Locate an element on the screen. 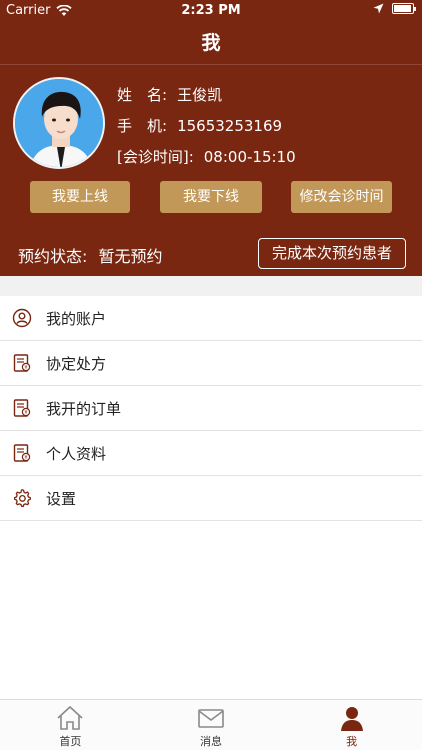 The image size is (422, 750). page-title: 我 is located at coordinates (211, 43).